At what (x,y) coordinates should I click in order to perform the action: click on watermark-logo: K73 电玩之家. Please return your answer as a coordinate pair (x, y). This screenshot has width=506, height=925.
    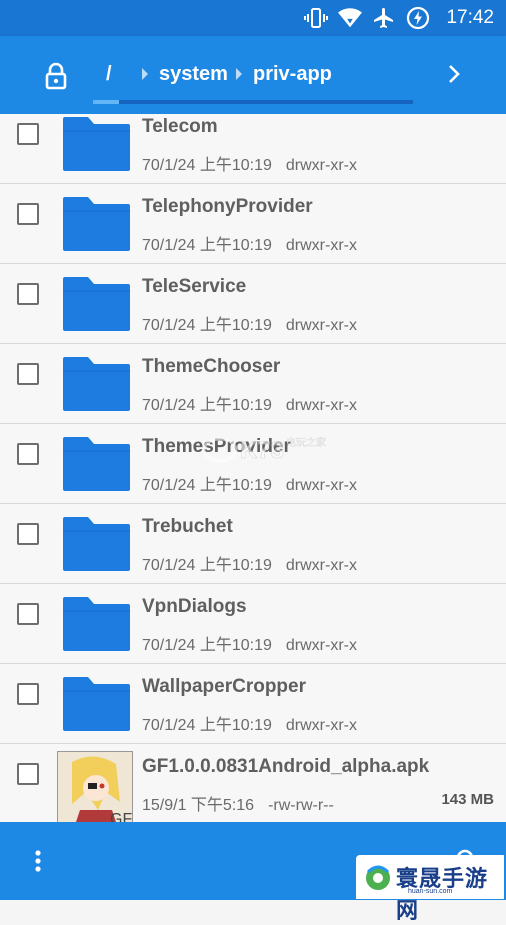
    Looking at the image, I should click on (270, 450).